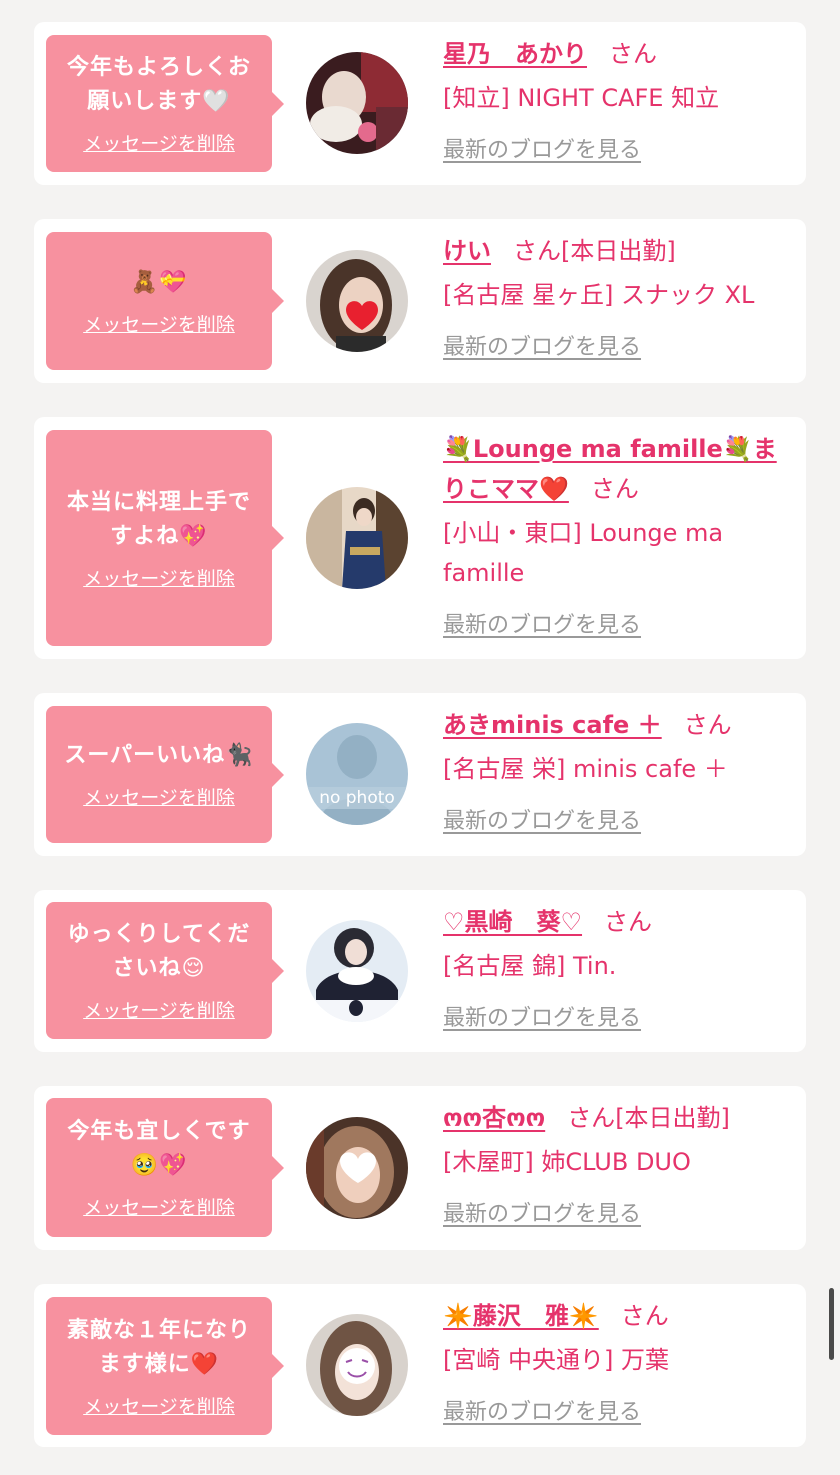 The width and height of the screenshot is (840, 1475). I want to click on message-text: 今年も宜しくです 🥹💖, so click(159, 1148).